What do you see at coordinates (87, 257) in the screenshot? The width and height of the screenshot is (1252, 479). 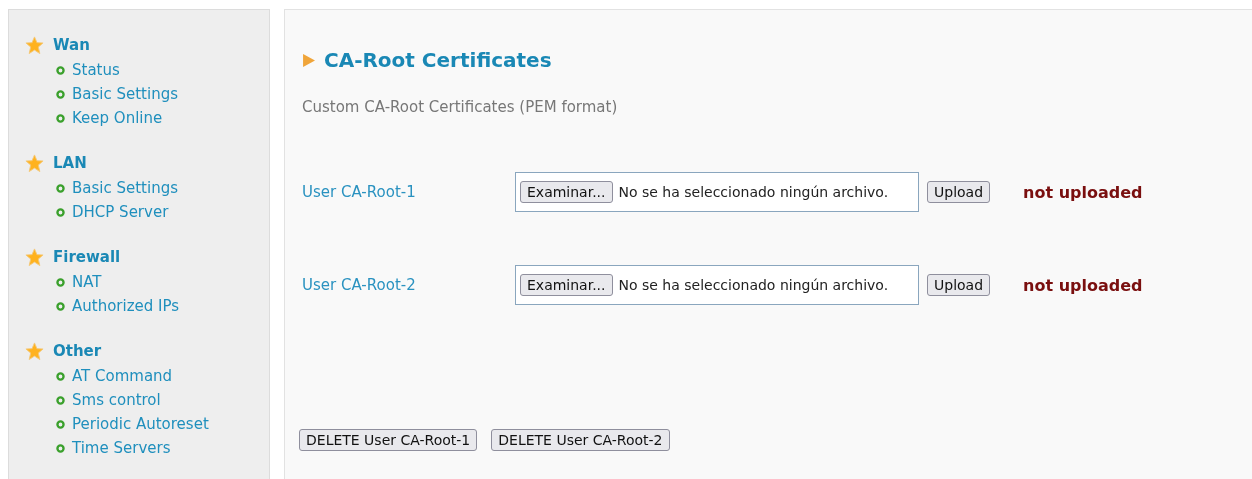 I see `sidebar-group-link: Firewall` at bounding box center [87, 257].